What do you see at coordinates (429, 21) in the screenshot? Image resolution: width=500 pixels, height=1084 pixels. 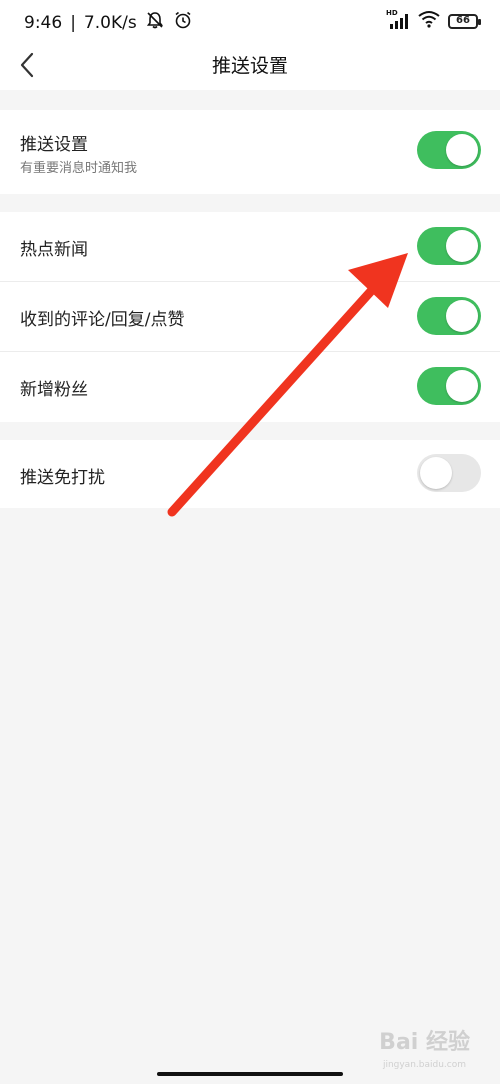 I see `wifi-icon` at bounding box center [429, 21].